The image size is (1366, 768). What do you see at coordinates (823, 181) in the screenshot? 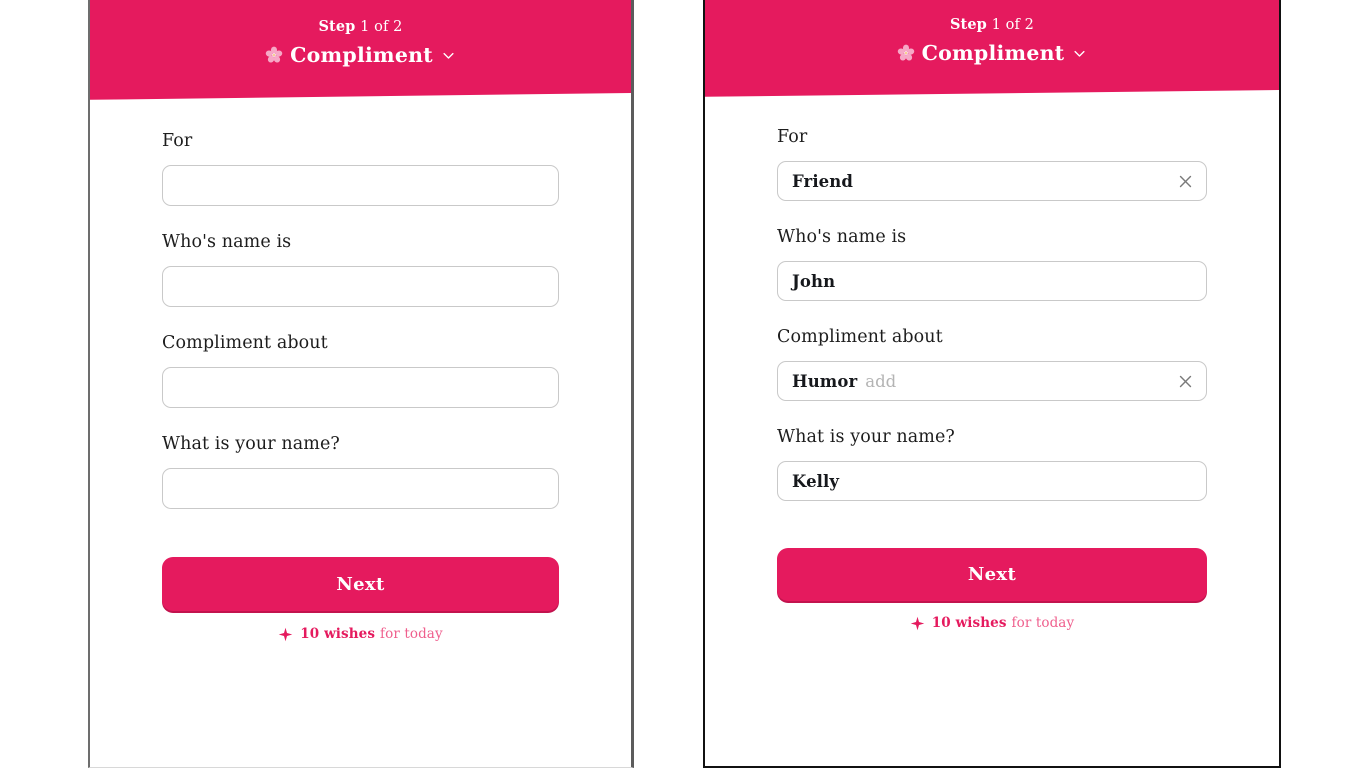
I see `input-value: Friend` at bounding box center [823, 181].